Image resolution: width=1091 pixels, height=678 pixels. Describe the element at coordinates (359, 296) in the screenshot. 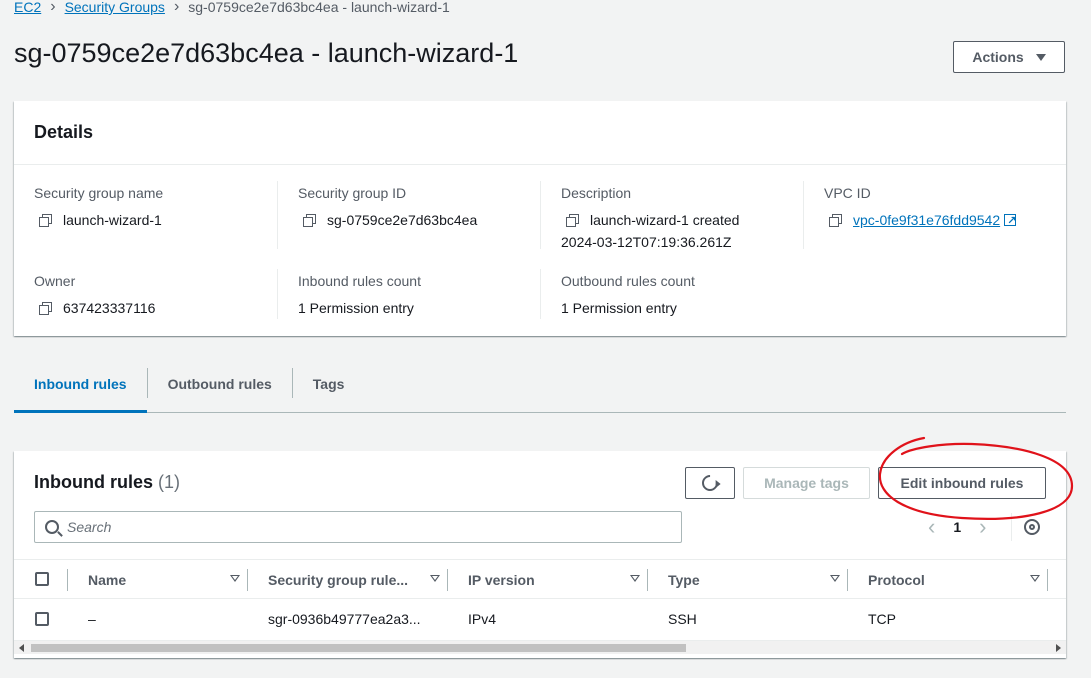

I see `inbound-count-field: Inbound rules count 1 Permission entry` at that location.